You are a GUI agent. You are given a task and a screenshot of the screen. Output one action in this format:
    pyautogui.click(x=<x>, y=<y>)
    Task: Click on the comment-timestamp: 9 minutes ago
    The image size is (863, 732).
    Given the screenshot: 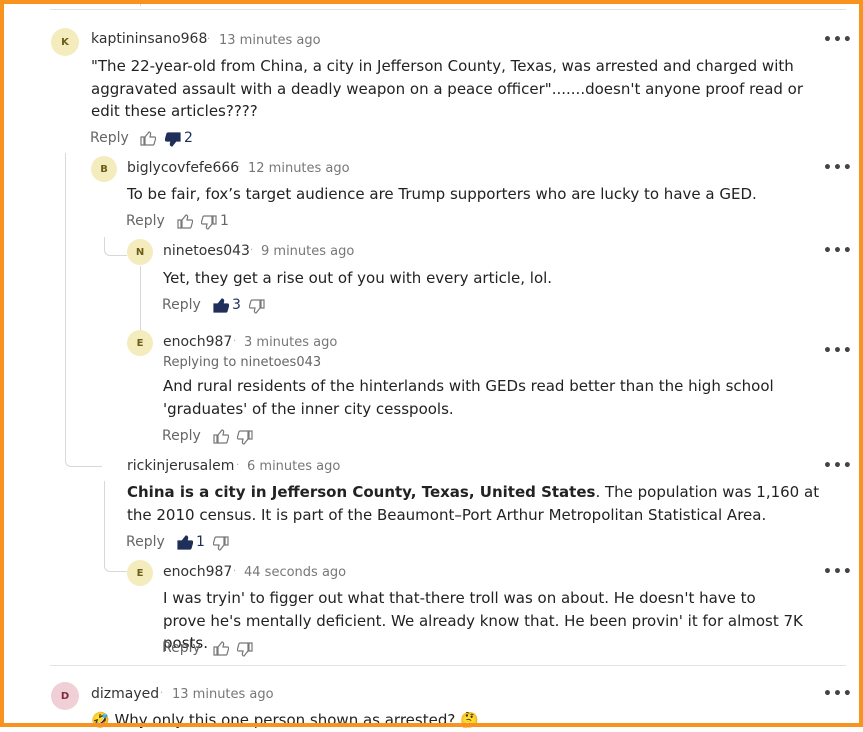 What is the action you would take?
    pyautogui.click(x=307, y=251)
    